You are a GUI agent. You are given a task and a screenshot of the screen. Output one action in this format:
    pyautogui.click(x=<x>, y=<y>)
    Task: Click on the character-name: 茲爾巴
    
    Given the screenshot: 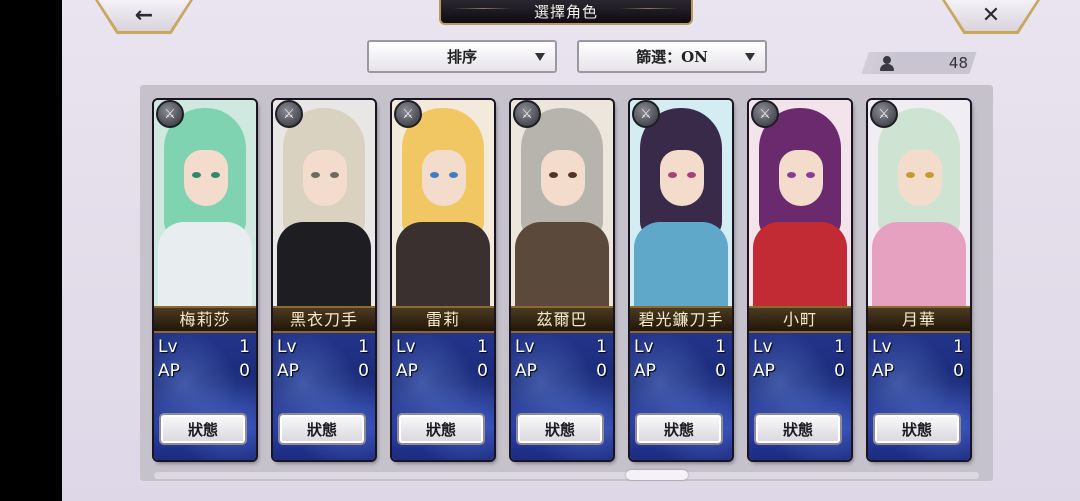 What is the action you would take?
    pyautogui.click(x=562, y=319)
    